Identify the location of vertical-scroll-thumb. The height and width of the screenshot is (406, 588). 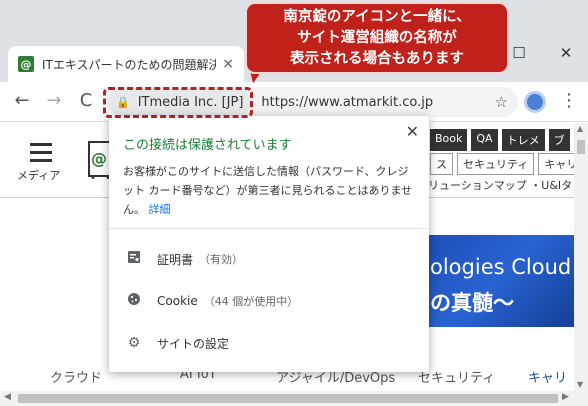
(581, 147).